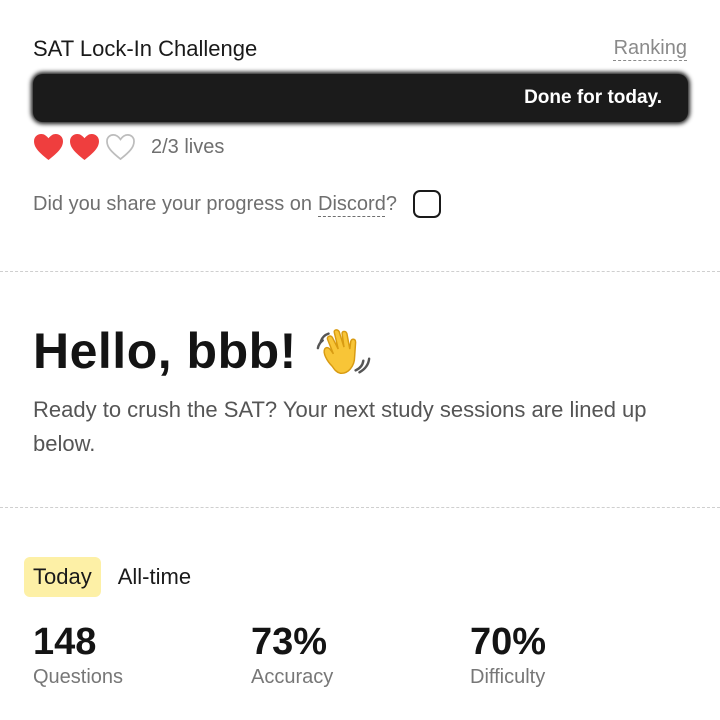  Describe the element at coordinates (289, 642) in the screenshot. I see `stat-value: 73%` at that location.